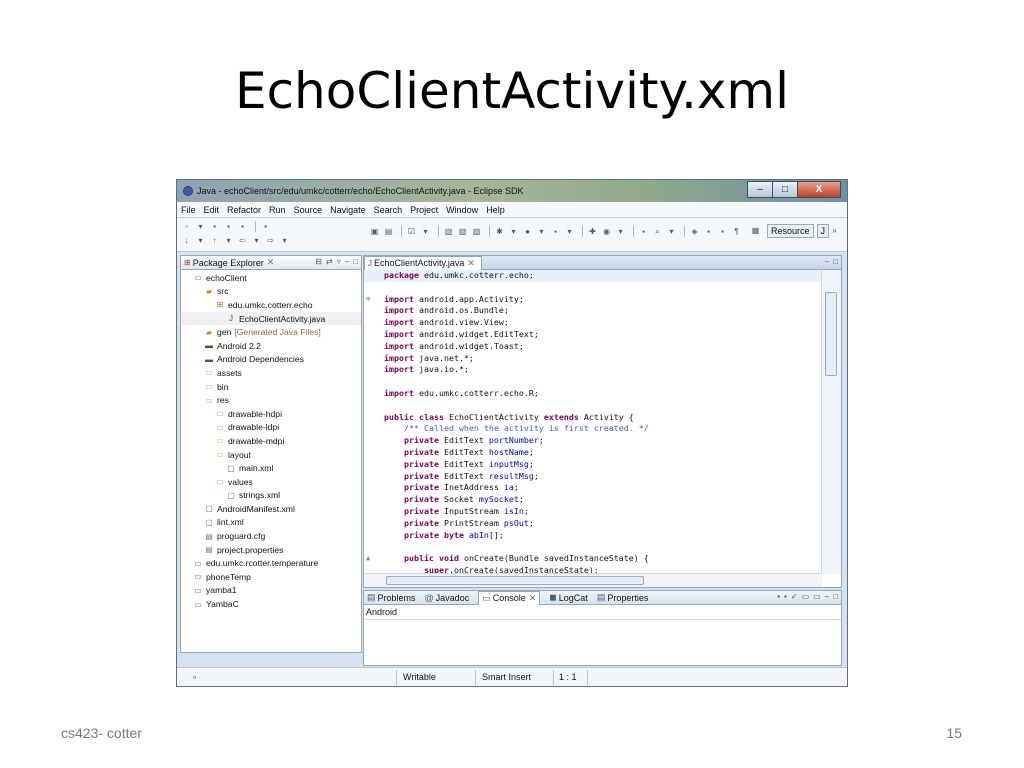 The width and height of the screenshot is (1024, 768). Describe the element at coordinates (819, 189) in the screenshot. I see `close-button: X` at that location.